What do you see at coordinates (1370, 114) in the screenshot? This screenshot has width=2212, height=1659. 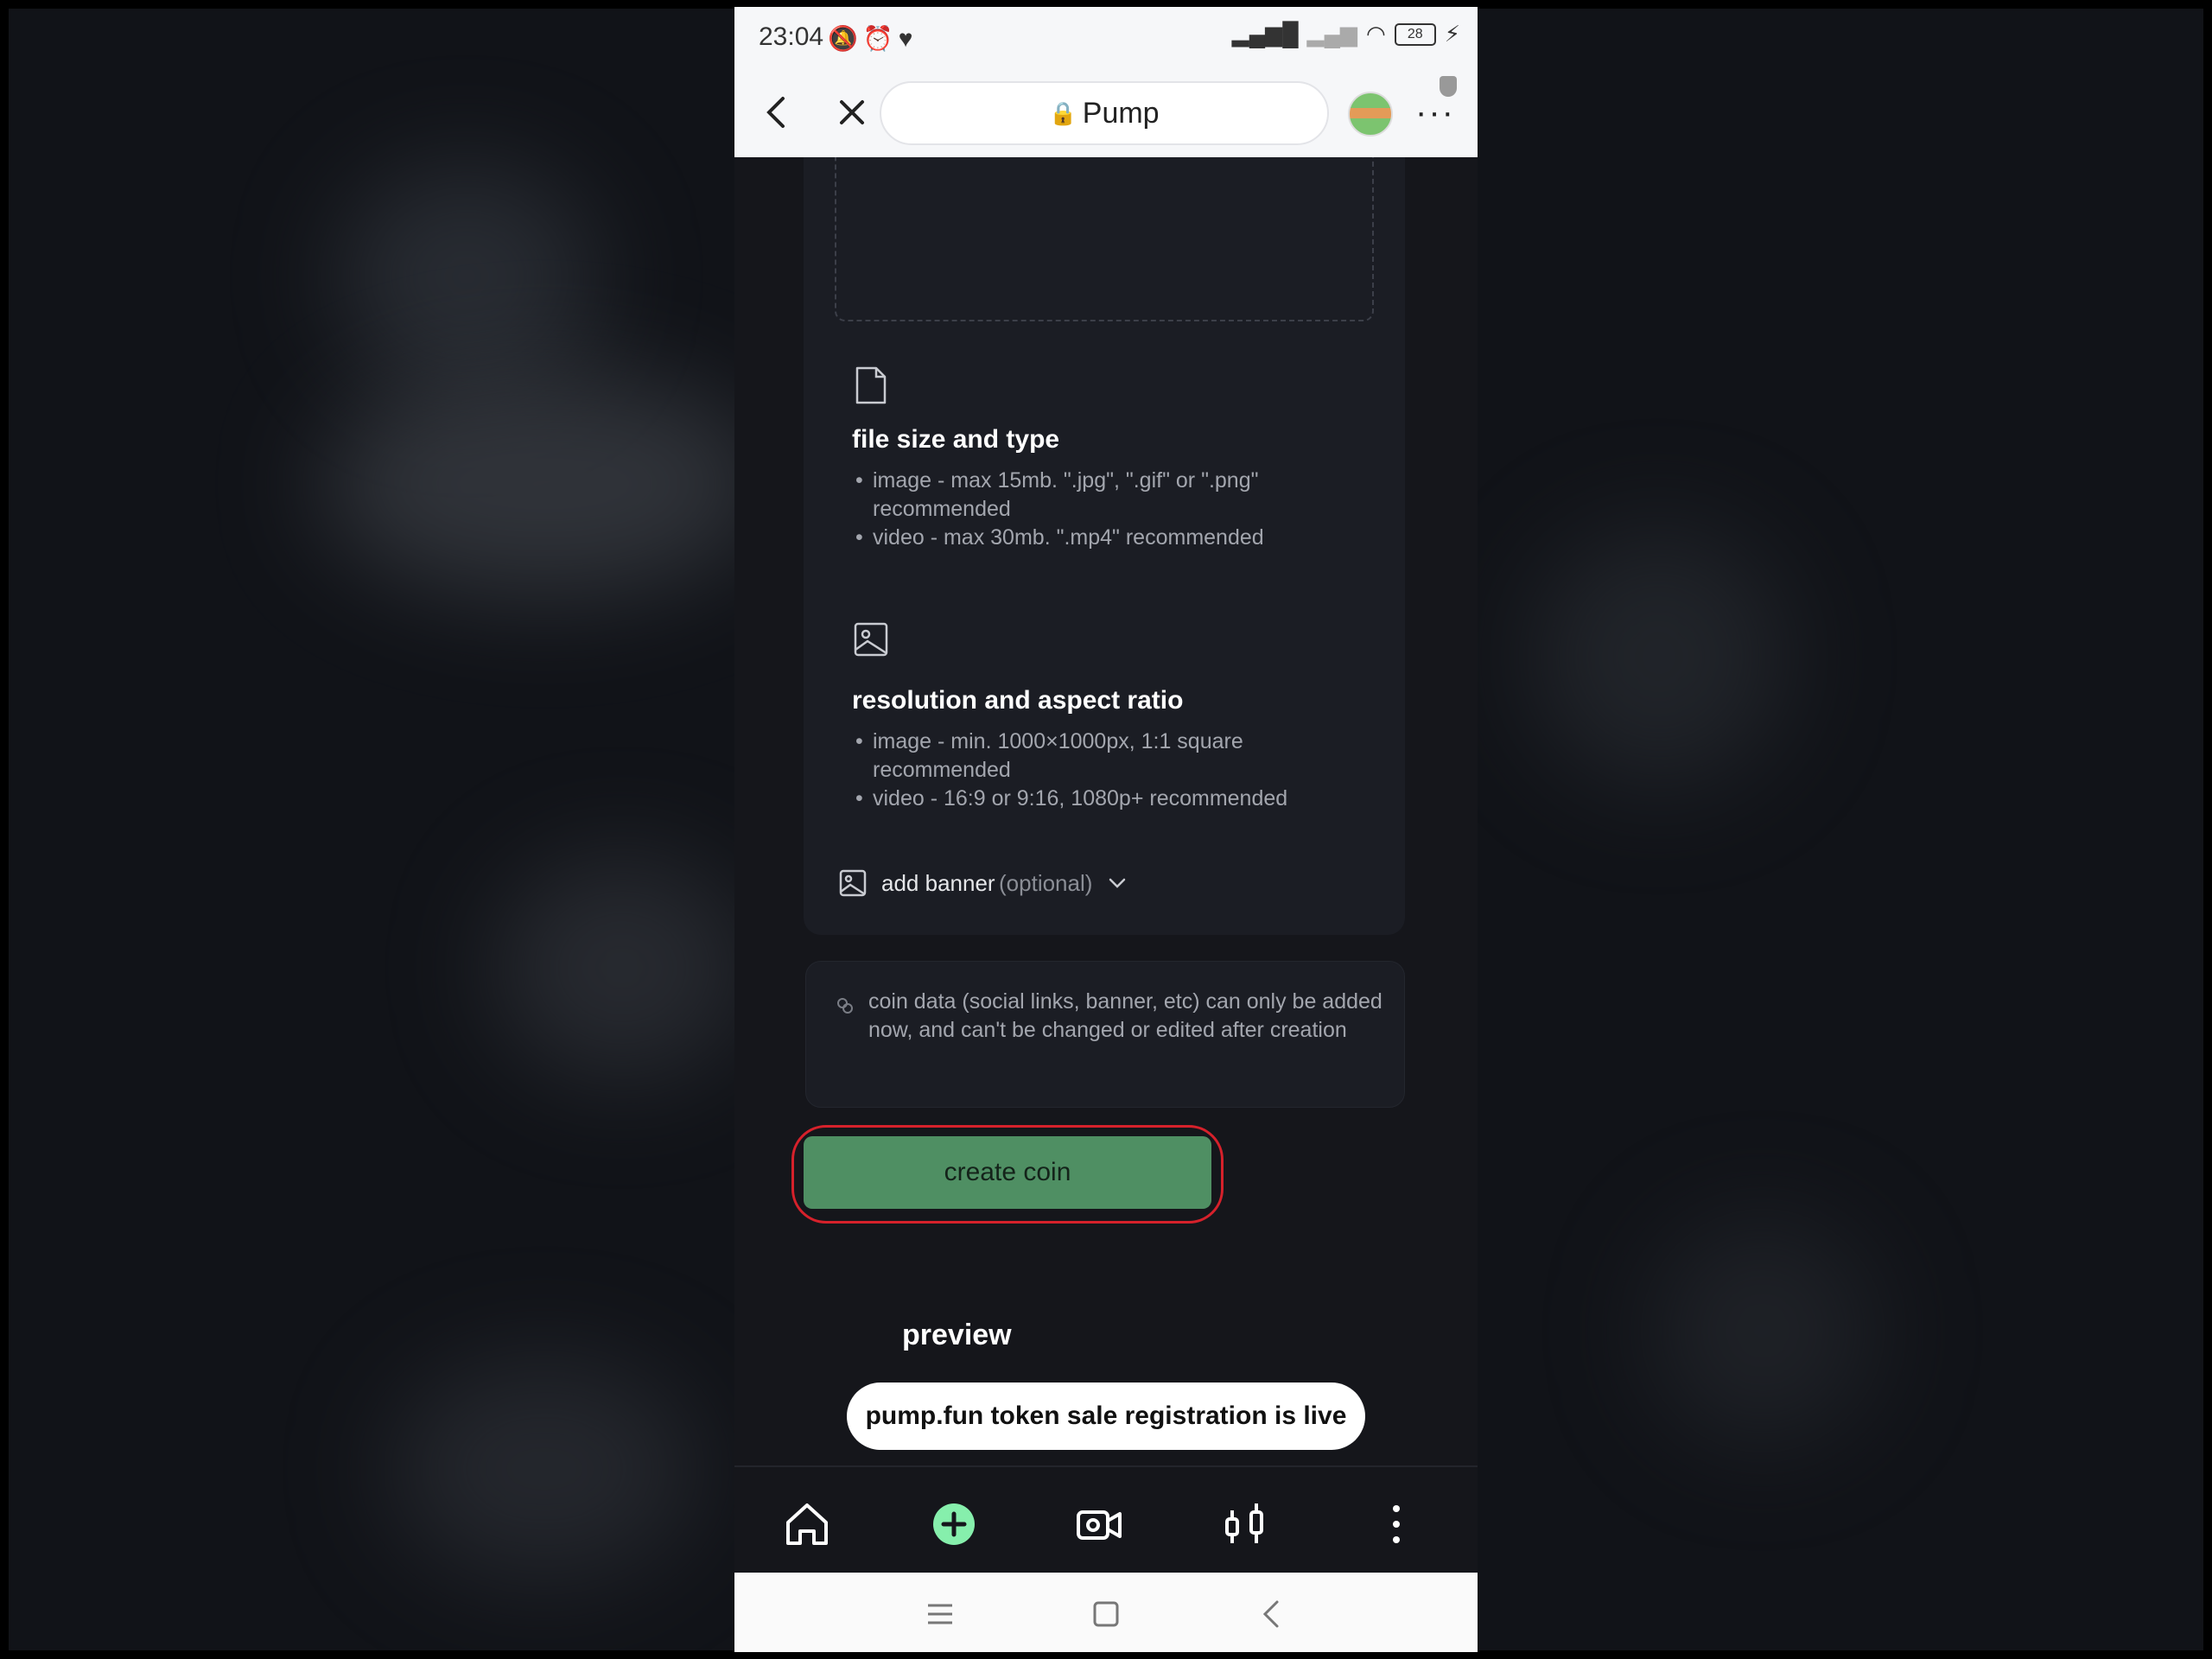 I see `profile-avatar` at bounding box center [1370, 114].